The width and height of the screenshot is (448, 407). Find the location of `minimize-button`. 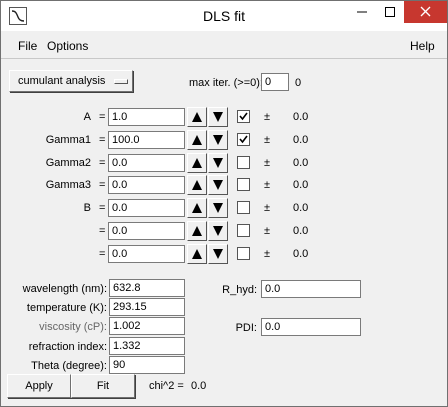

minimize-button is located at coordinates (362, 12).